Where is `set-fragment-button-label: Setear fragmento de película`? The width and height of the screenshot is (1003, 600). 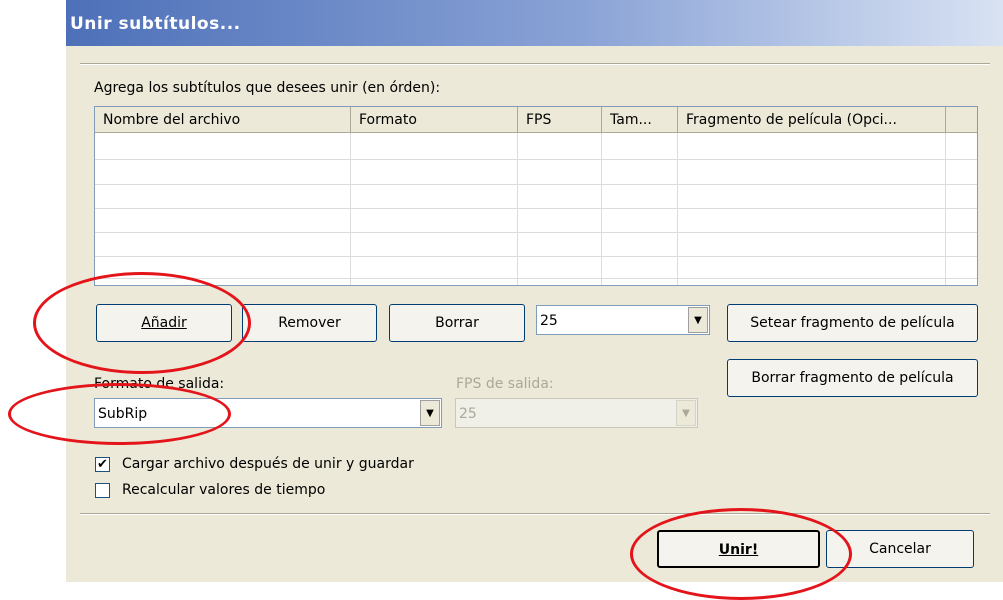
set-fragment-button-label: Setear fragmento de película is located at coordinates (852, 323).